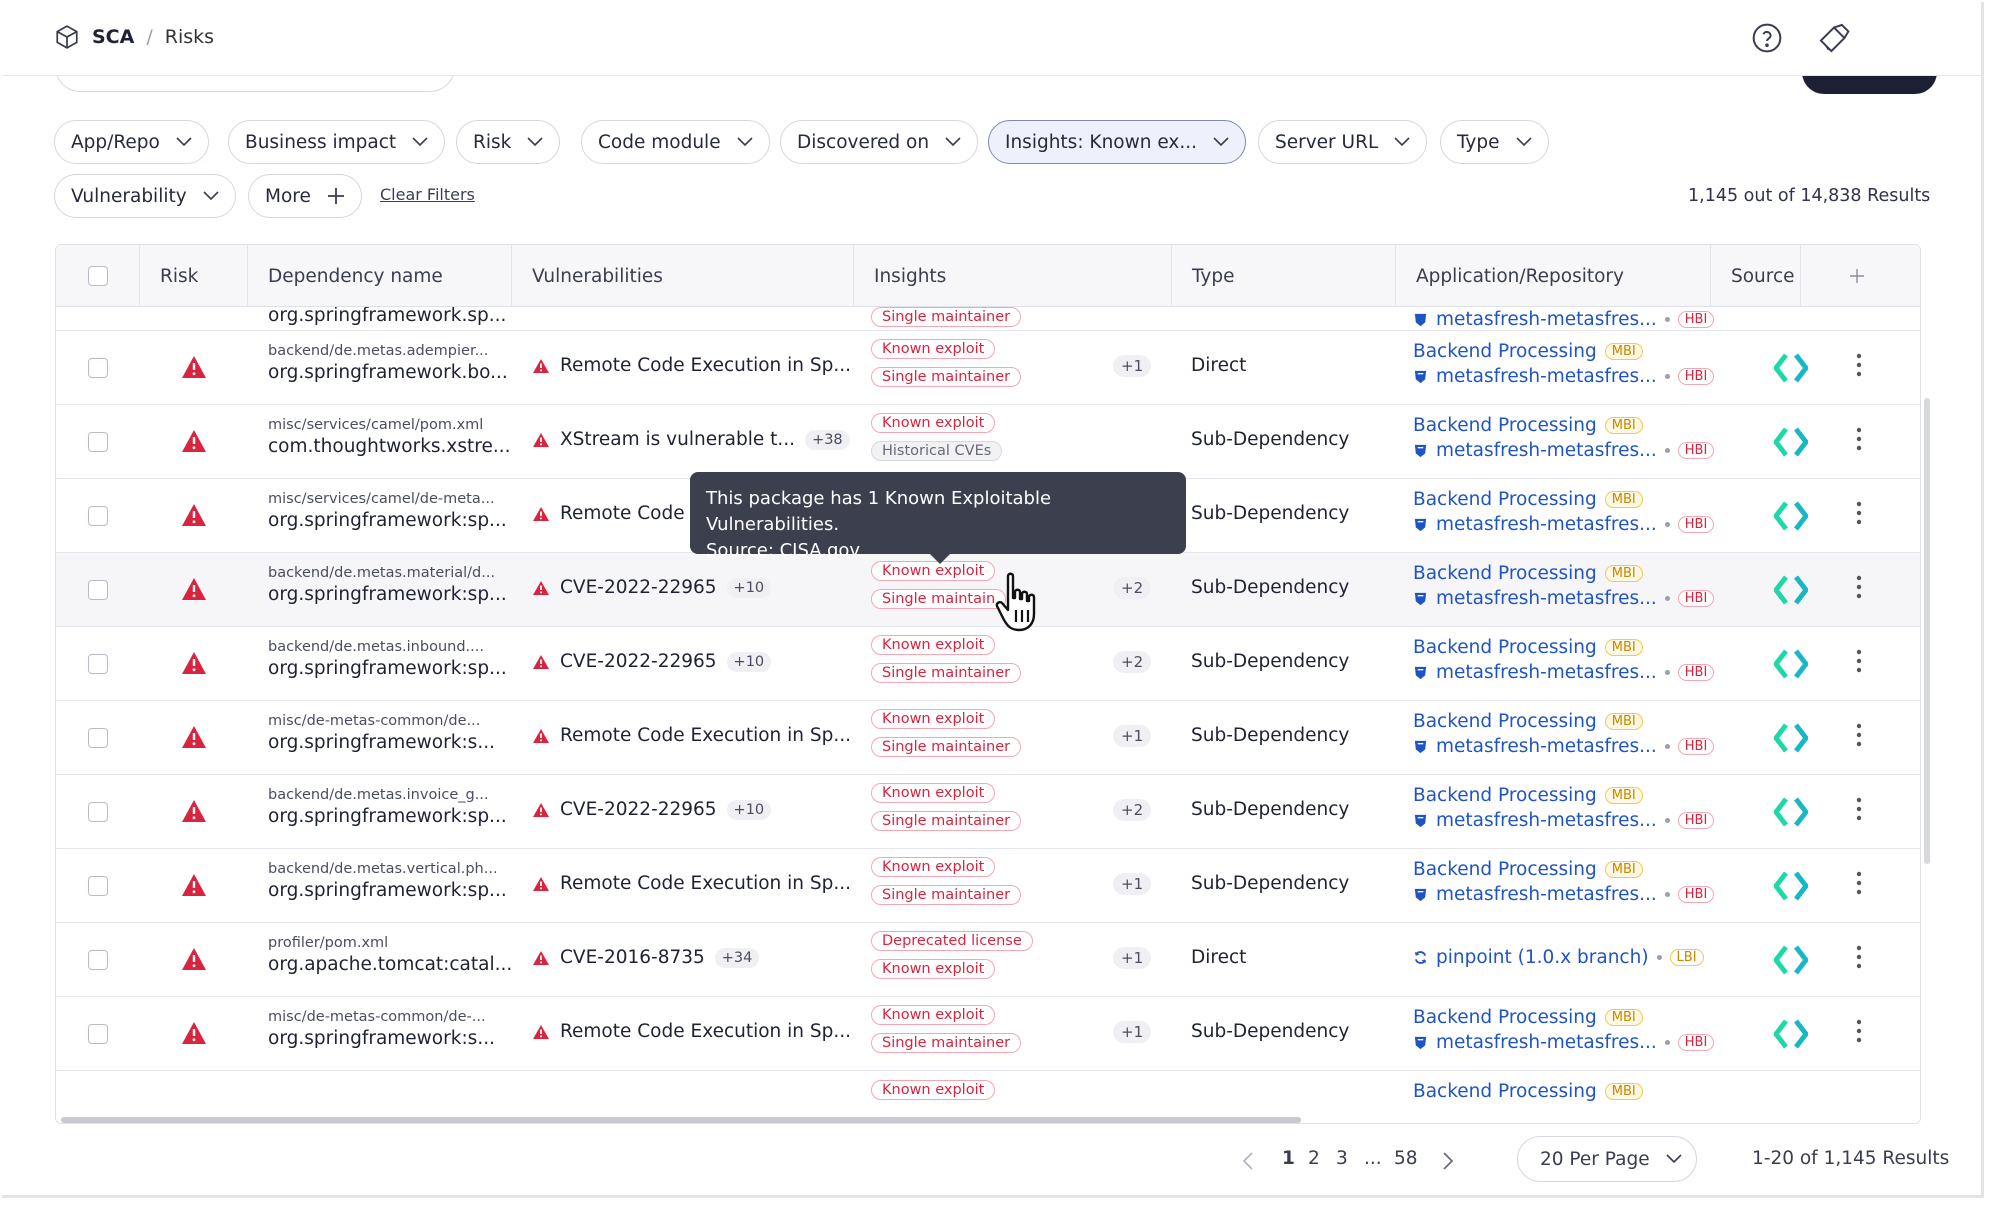  What do you see at coordinates (1553, 276) in the screenshot?
I see `col-application-repository: Application/Repository` at bounding box center [1553, 276].